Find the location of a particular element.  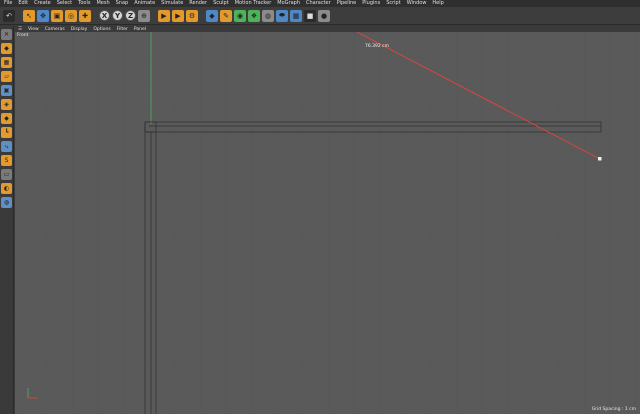

pen-icon: ✎ is located at coordinates (226, 15).